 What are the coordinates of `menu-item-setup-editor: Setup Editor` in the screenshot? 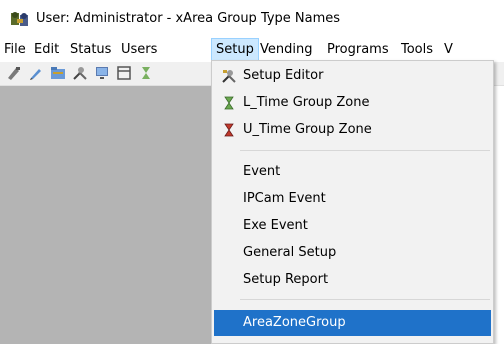 It's located at (352, 76).